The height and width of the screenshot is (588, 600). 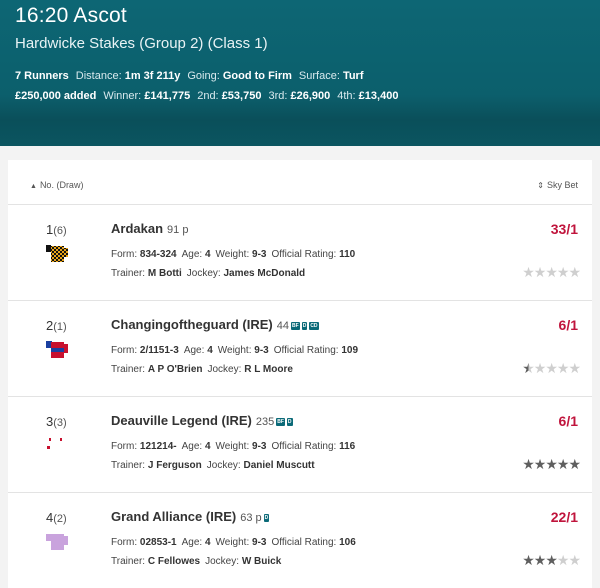 I want to click on red-blue-silks-icon, so click(x=57, y=349).